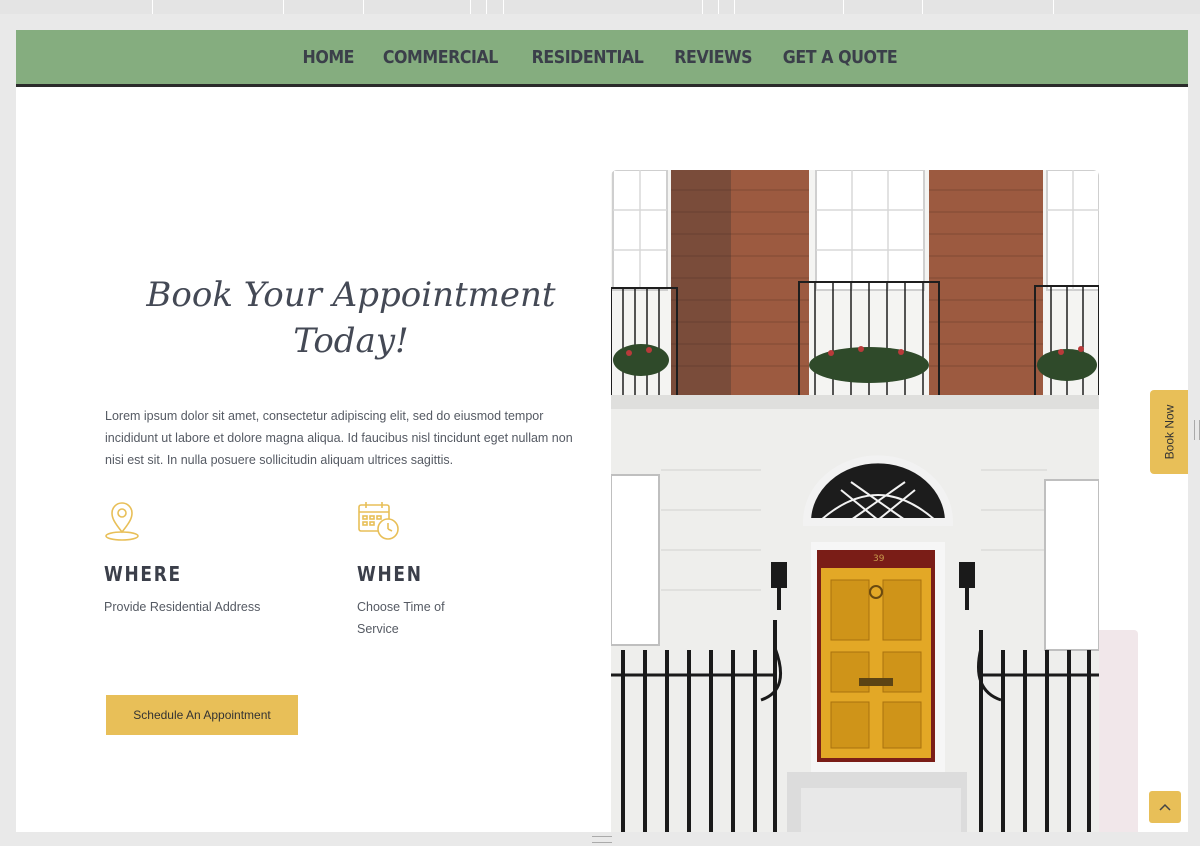  What do you see at coordinates (143, 574) in the screenshot?
I see `feature-where-title: WHERE` at bounding box center [143, 574].